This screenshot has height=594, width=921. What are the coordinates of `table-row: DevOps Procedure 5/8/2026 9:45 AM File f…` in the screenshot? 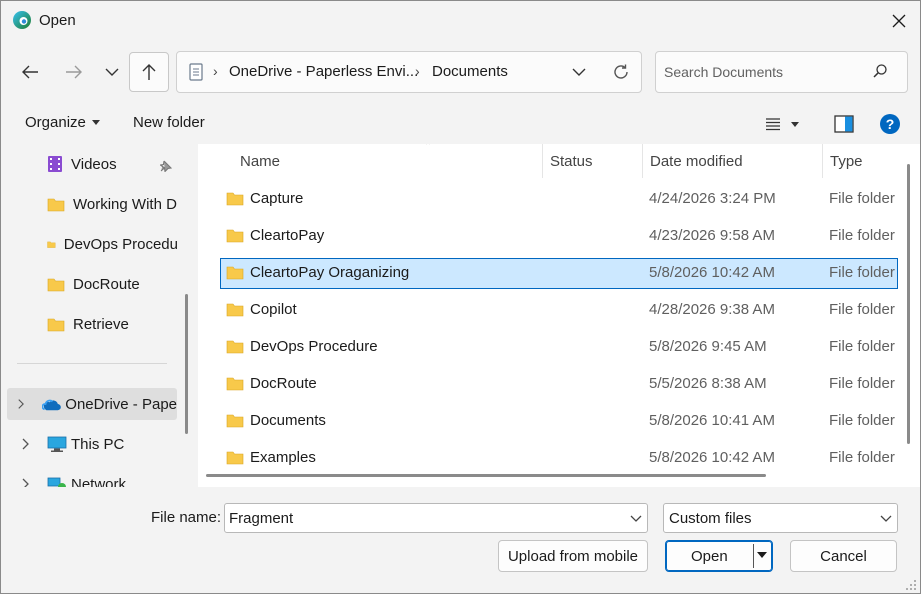 It's located at (559, 347).